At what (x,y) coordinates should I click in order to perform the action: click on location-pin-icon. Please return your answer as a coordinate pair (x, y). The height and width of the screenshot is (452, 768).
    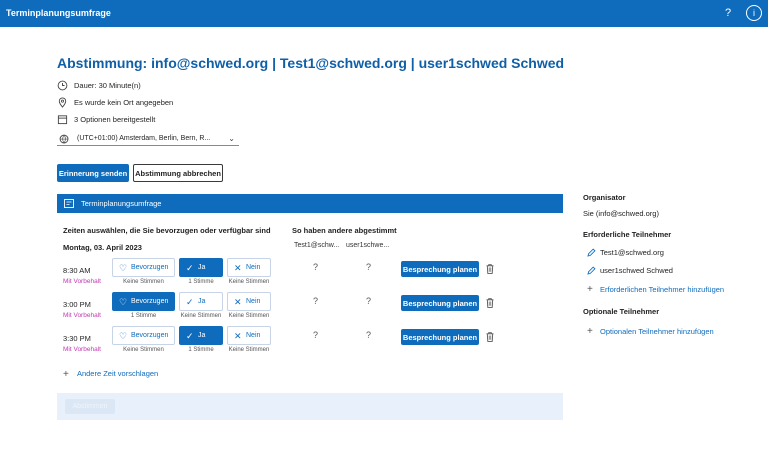
    Looking at the image, I should click on (62, 102).